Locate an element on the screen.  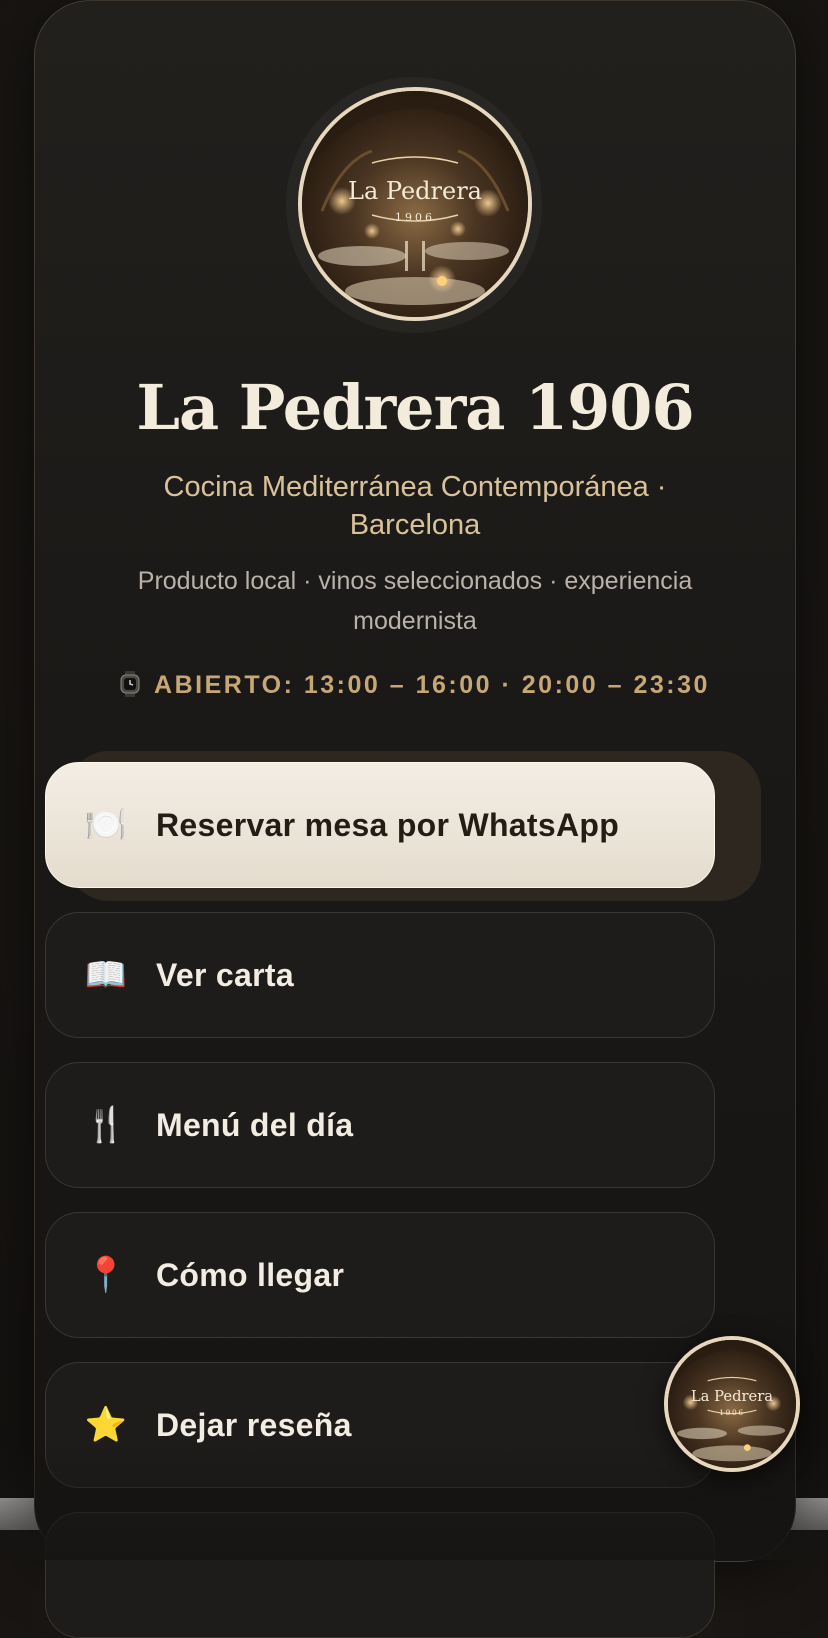
star-icon: ⭐ is located at coordinates (106, 1425).